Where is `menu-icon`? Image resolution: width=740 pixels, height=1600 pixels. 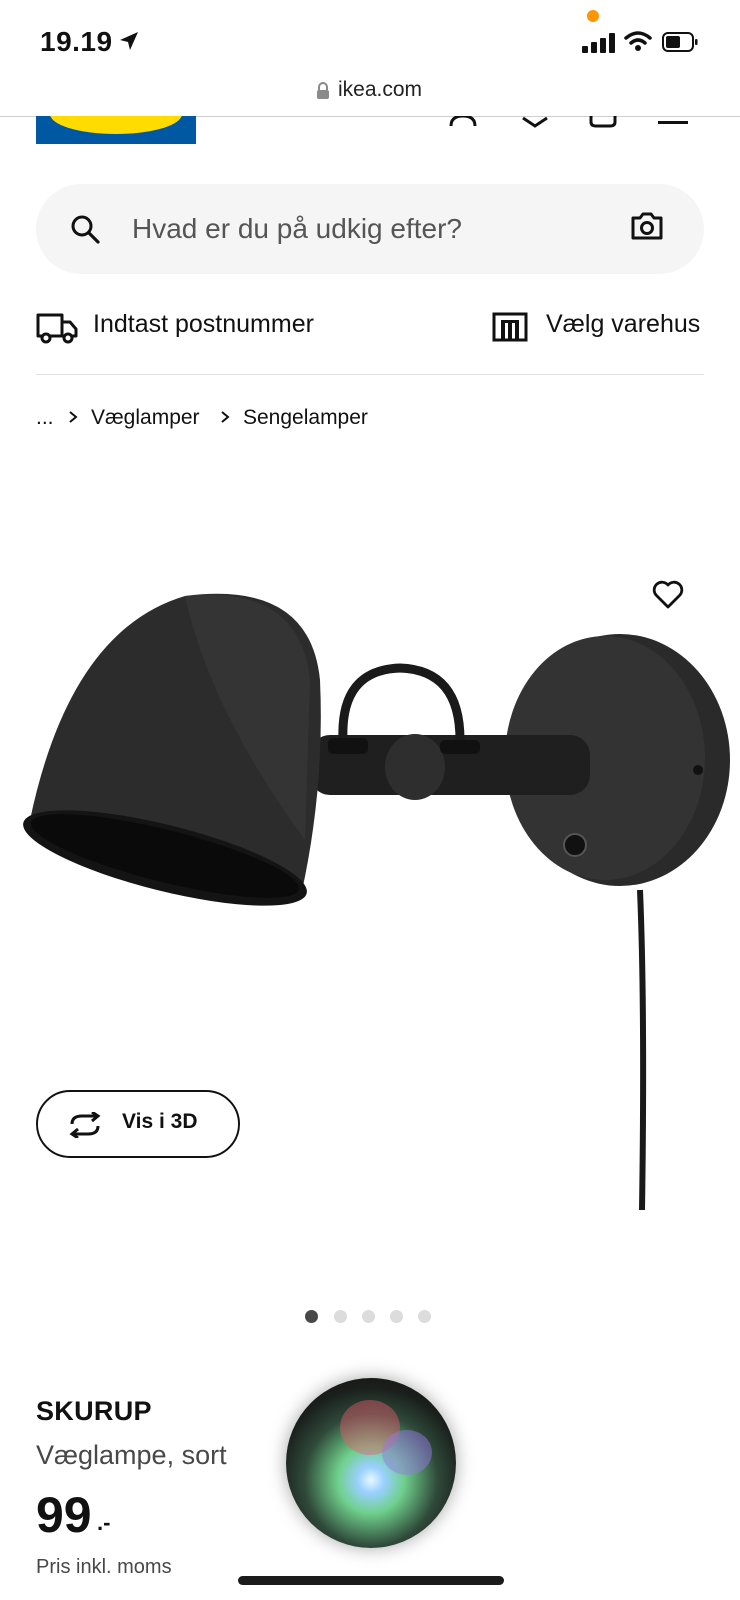 menu-icon is located at coordinates (673, 122).